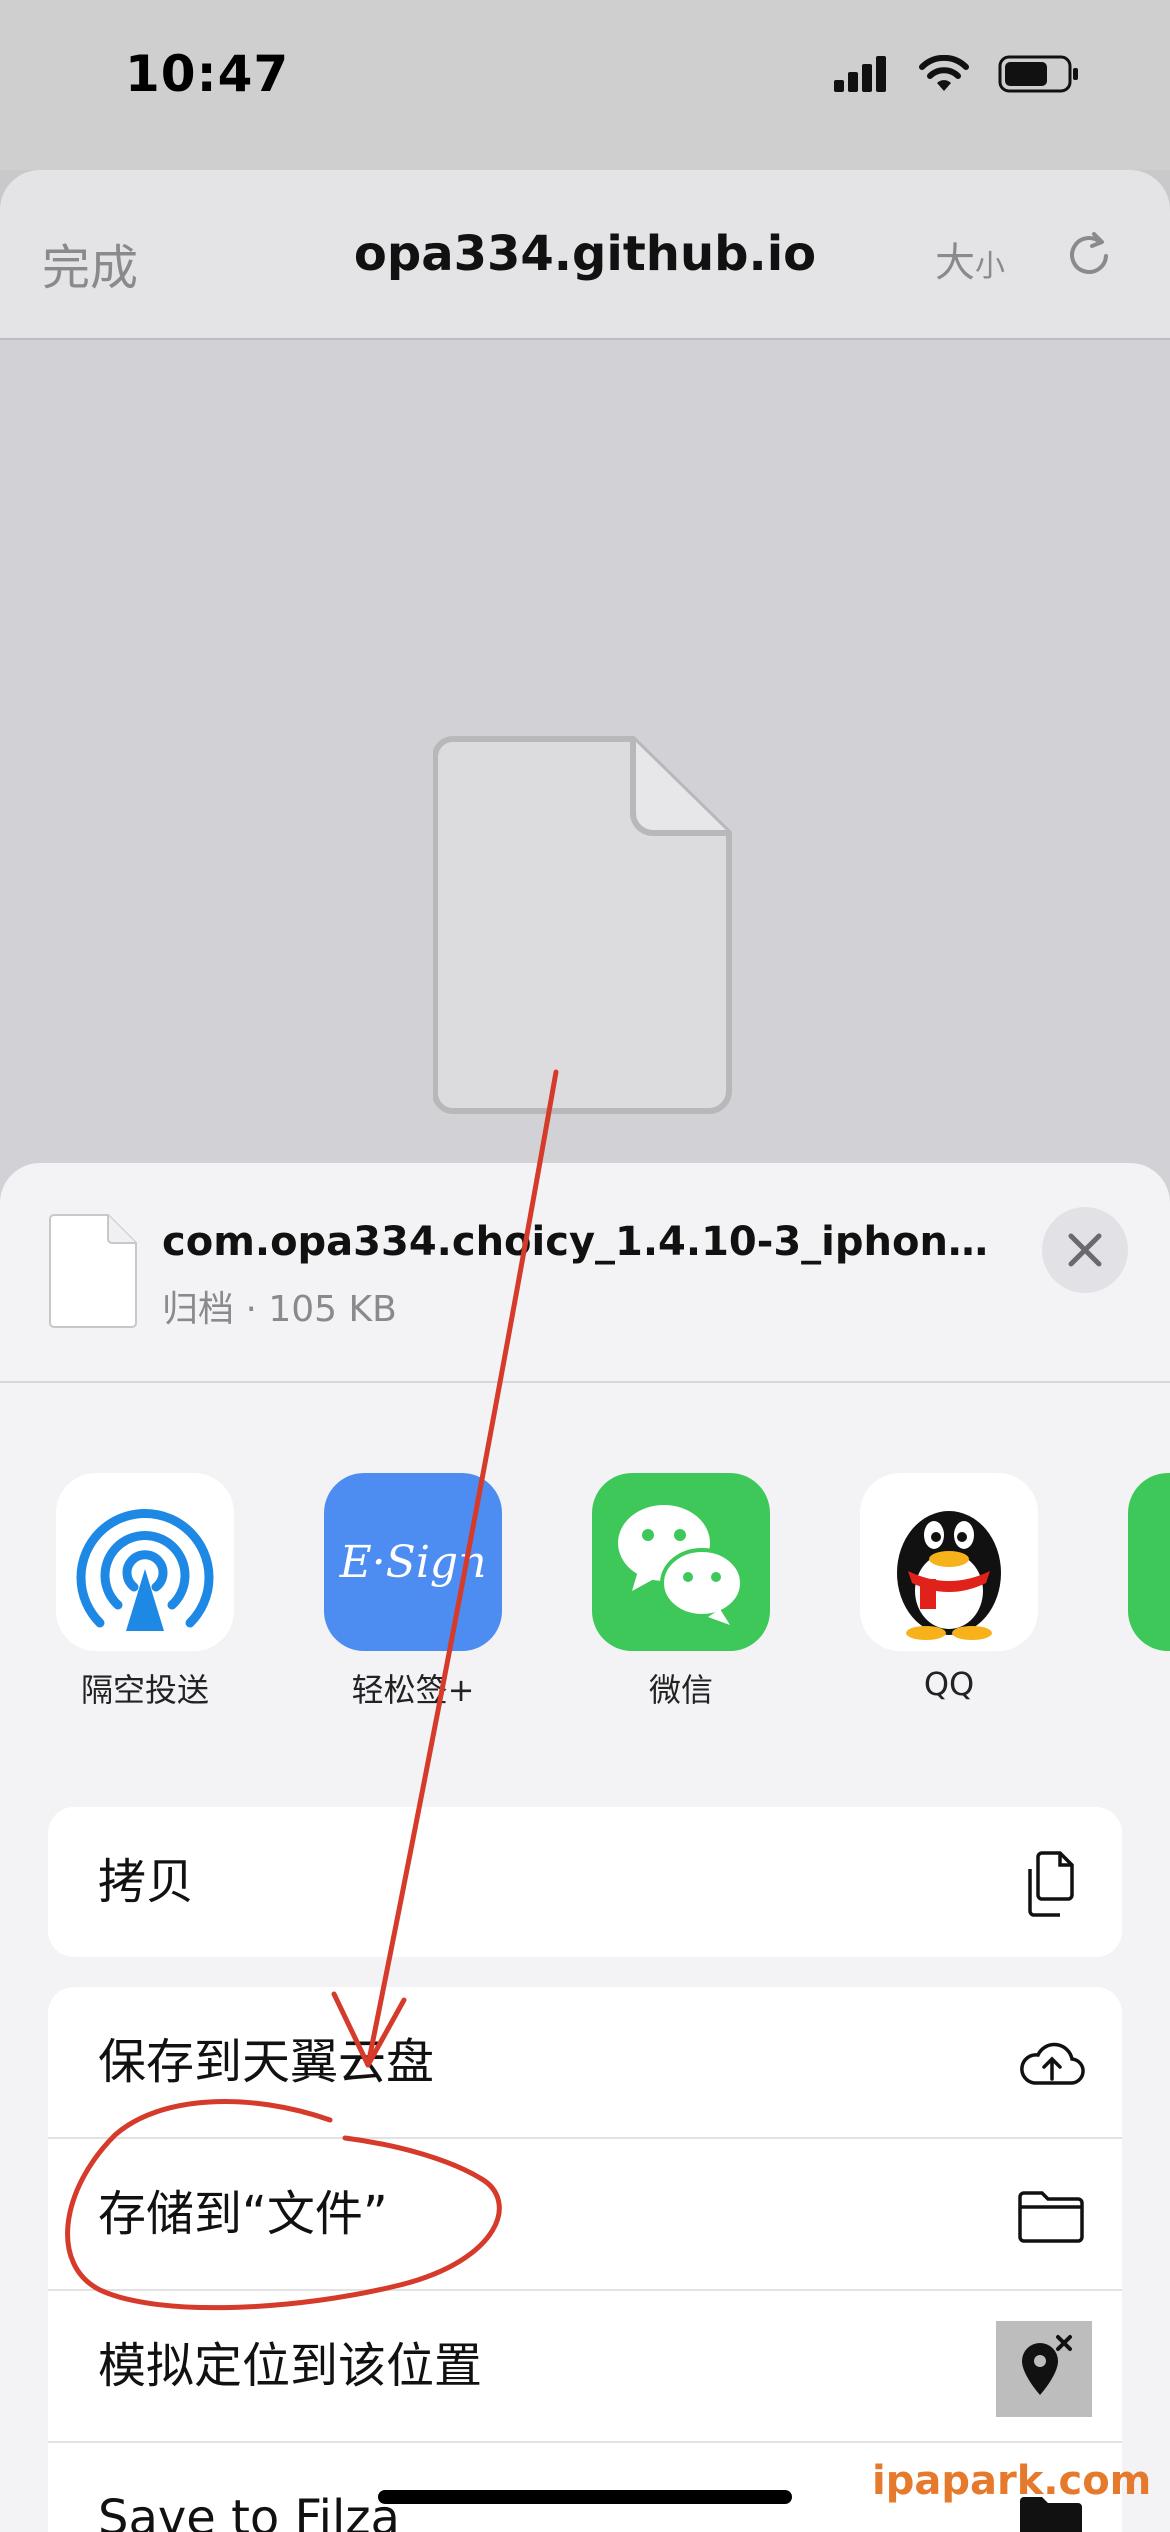 The height and width of the screenshot is (2532, 1170). What do you see at coordinates (990, 266) in the screenshot?
I see `text-size-small: 小` at bounding box center [990, 266].